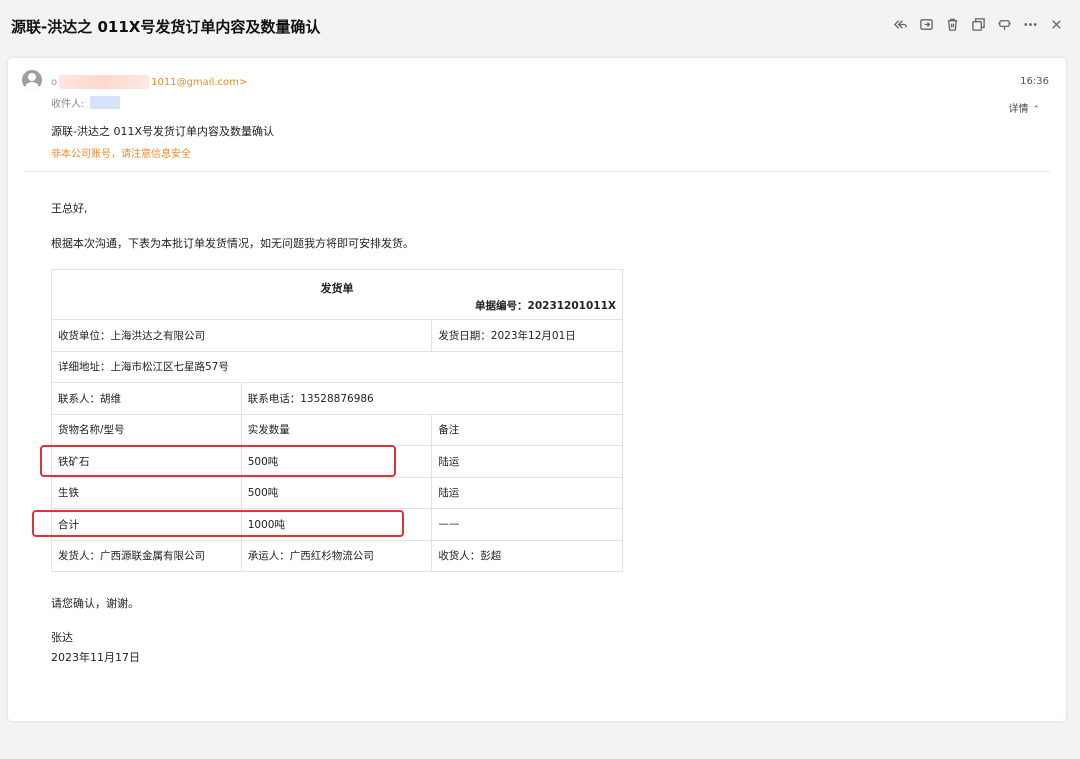  What do you see at coordinates (527, 429) in the screenshot?
I see `header-remark: 备注` at bounding box center [527, 429].